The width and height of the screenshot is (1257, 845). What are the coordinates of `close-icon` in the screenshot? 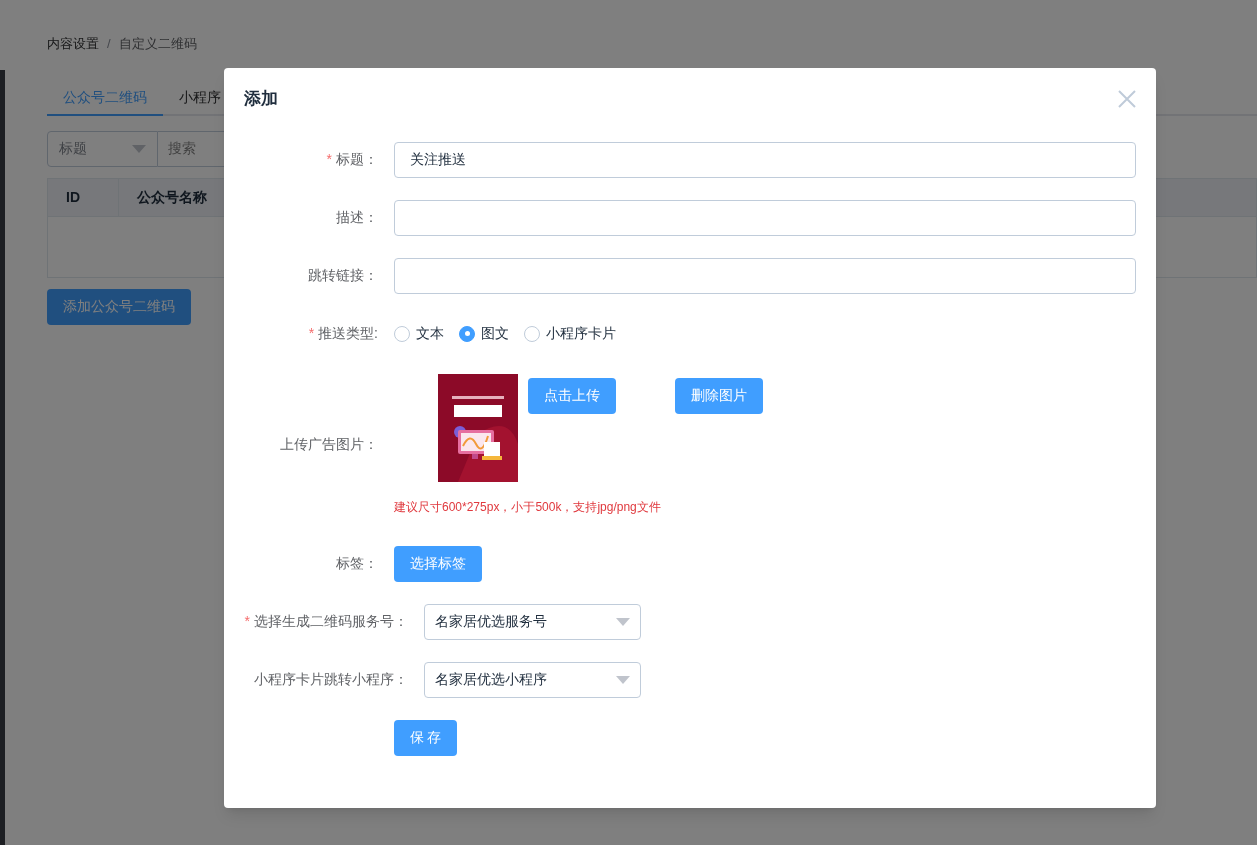 It's located at (1127, 98).